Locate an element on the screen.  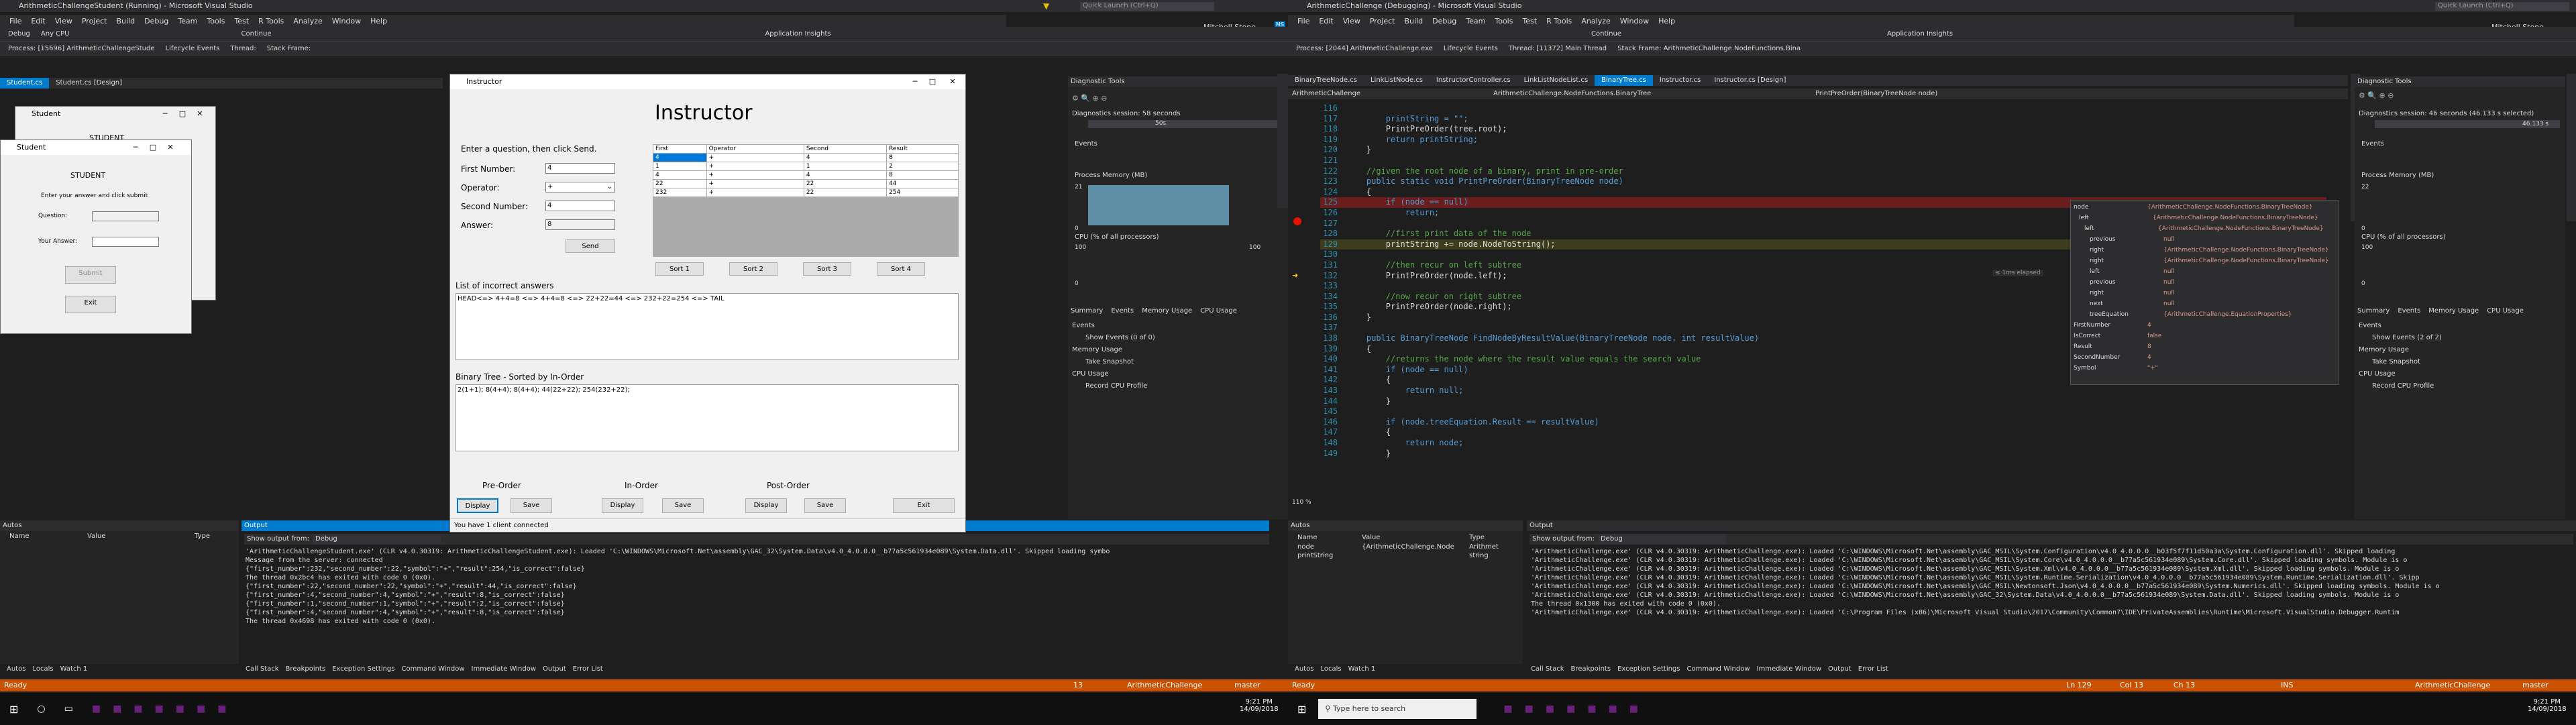
student-small-minimize: ─ is located at coordinates (165, 114).